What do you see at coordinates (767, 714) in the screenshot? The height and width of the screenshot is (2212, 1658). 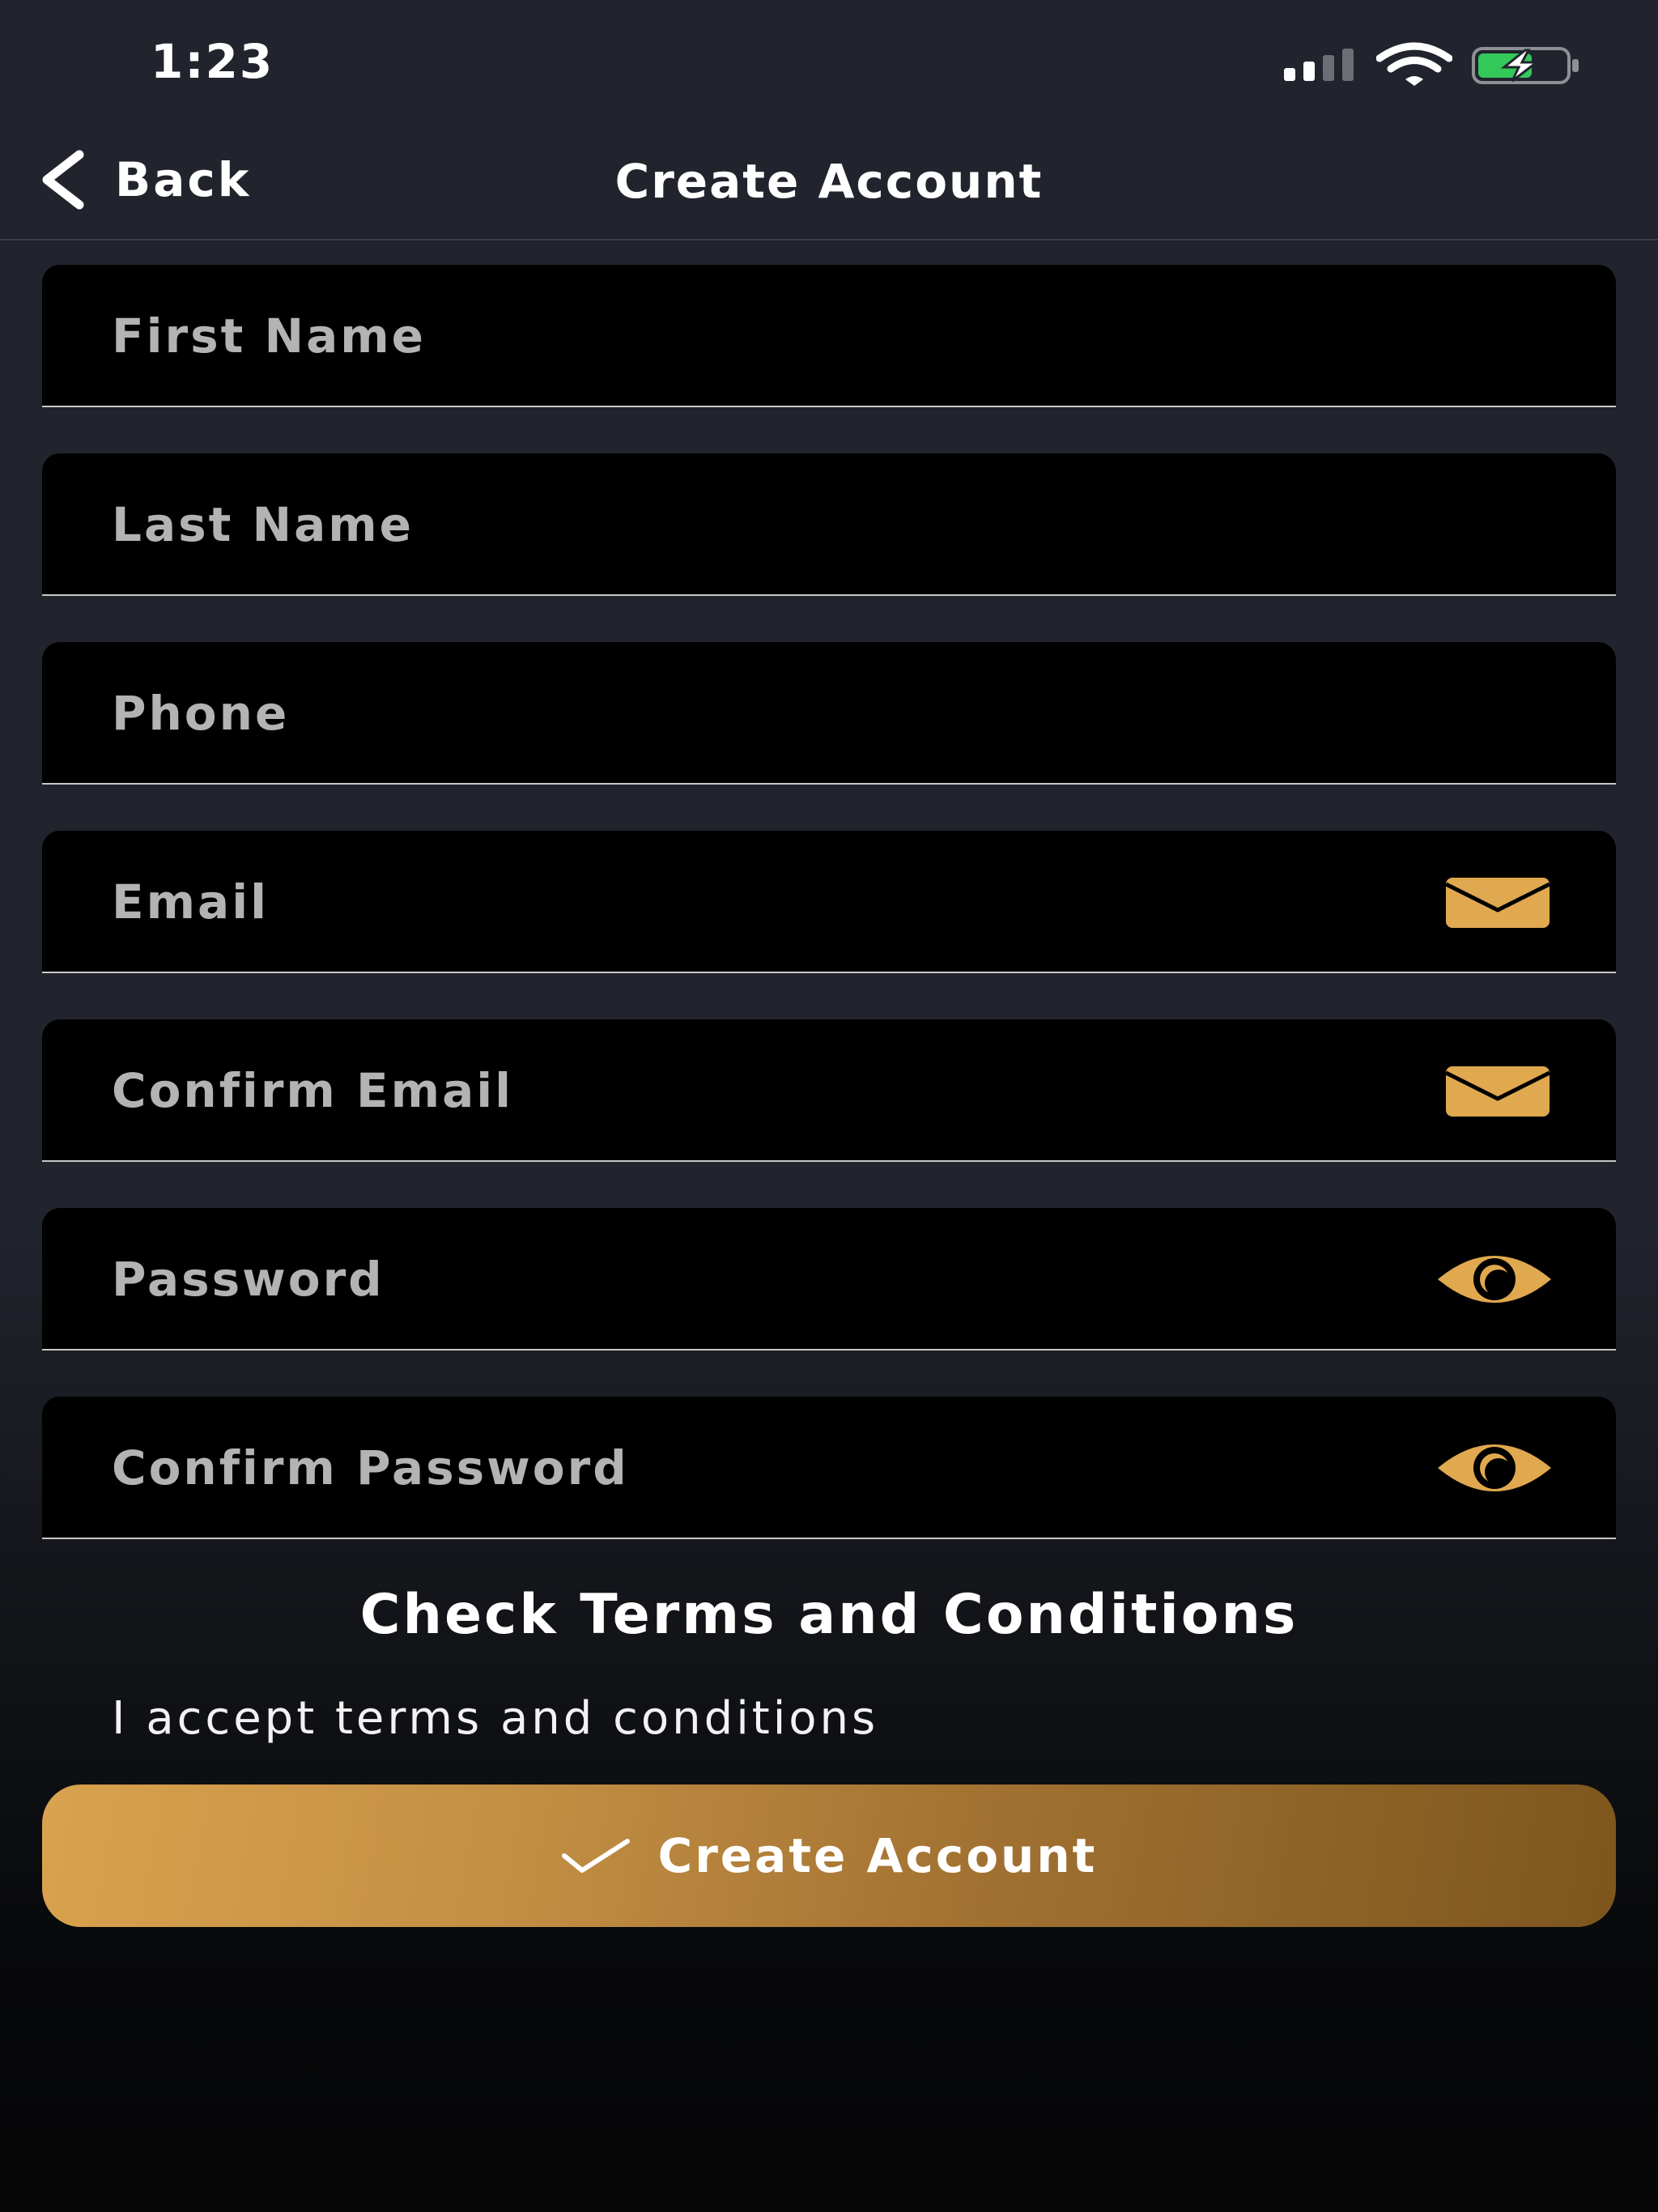 I see `phone-input` at bounding box center [767, 714].